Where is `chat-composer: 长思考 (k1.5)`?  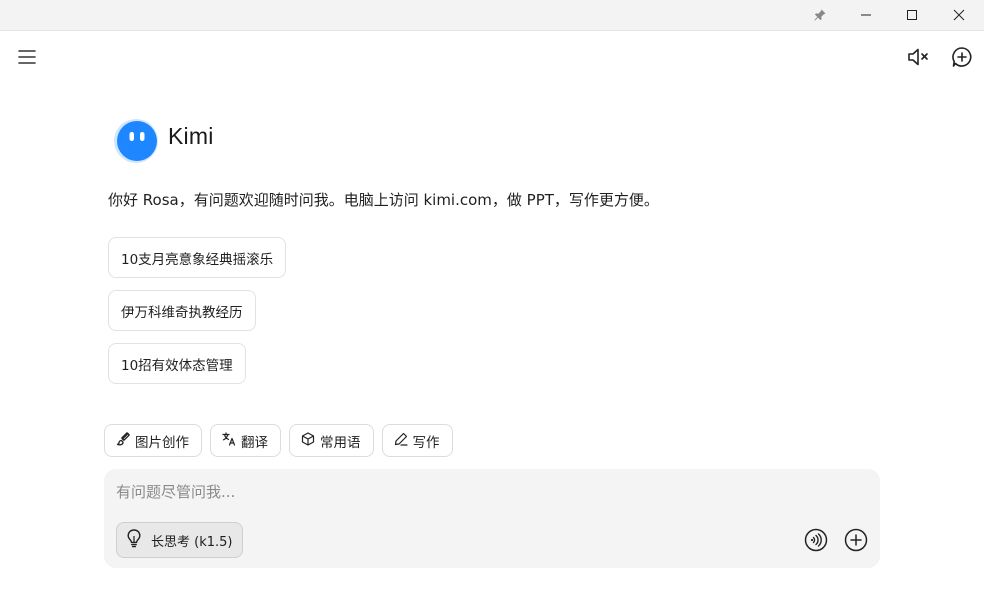 chat-composer: 长思考 (k1.5) is located at coordinates (492, 518).